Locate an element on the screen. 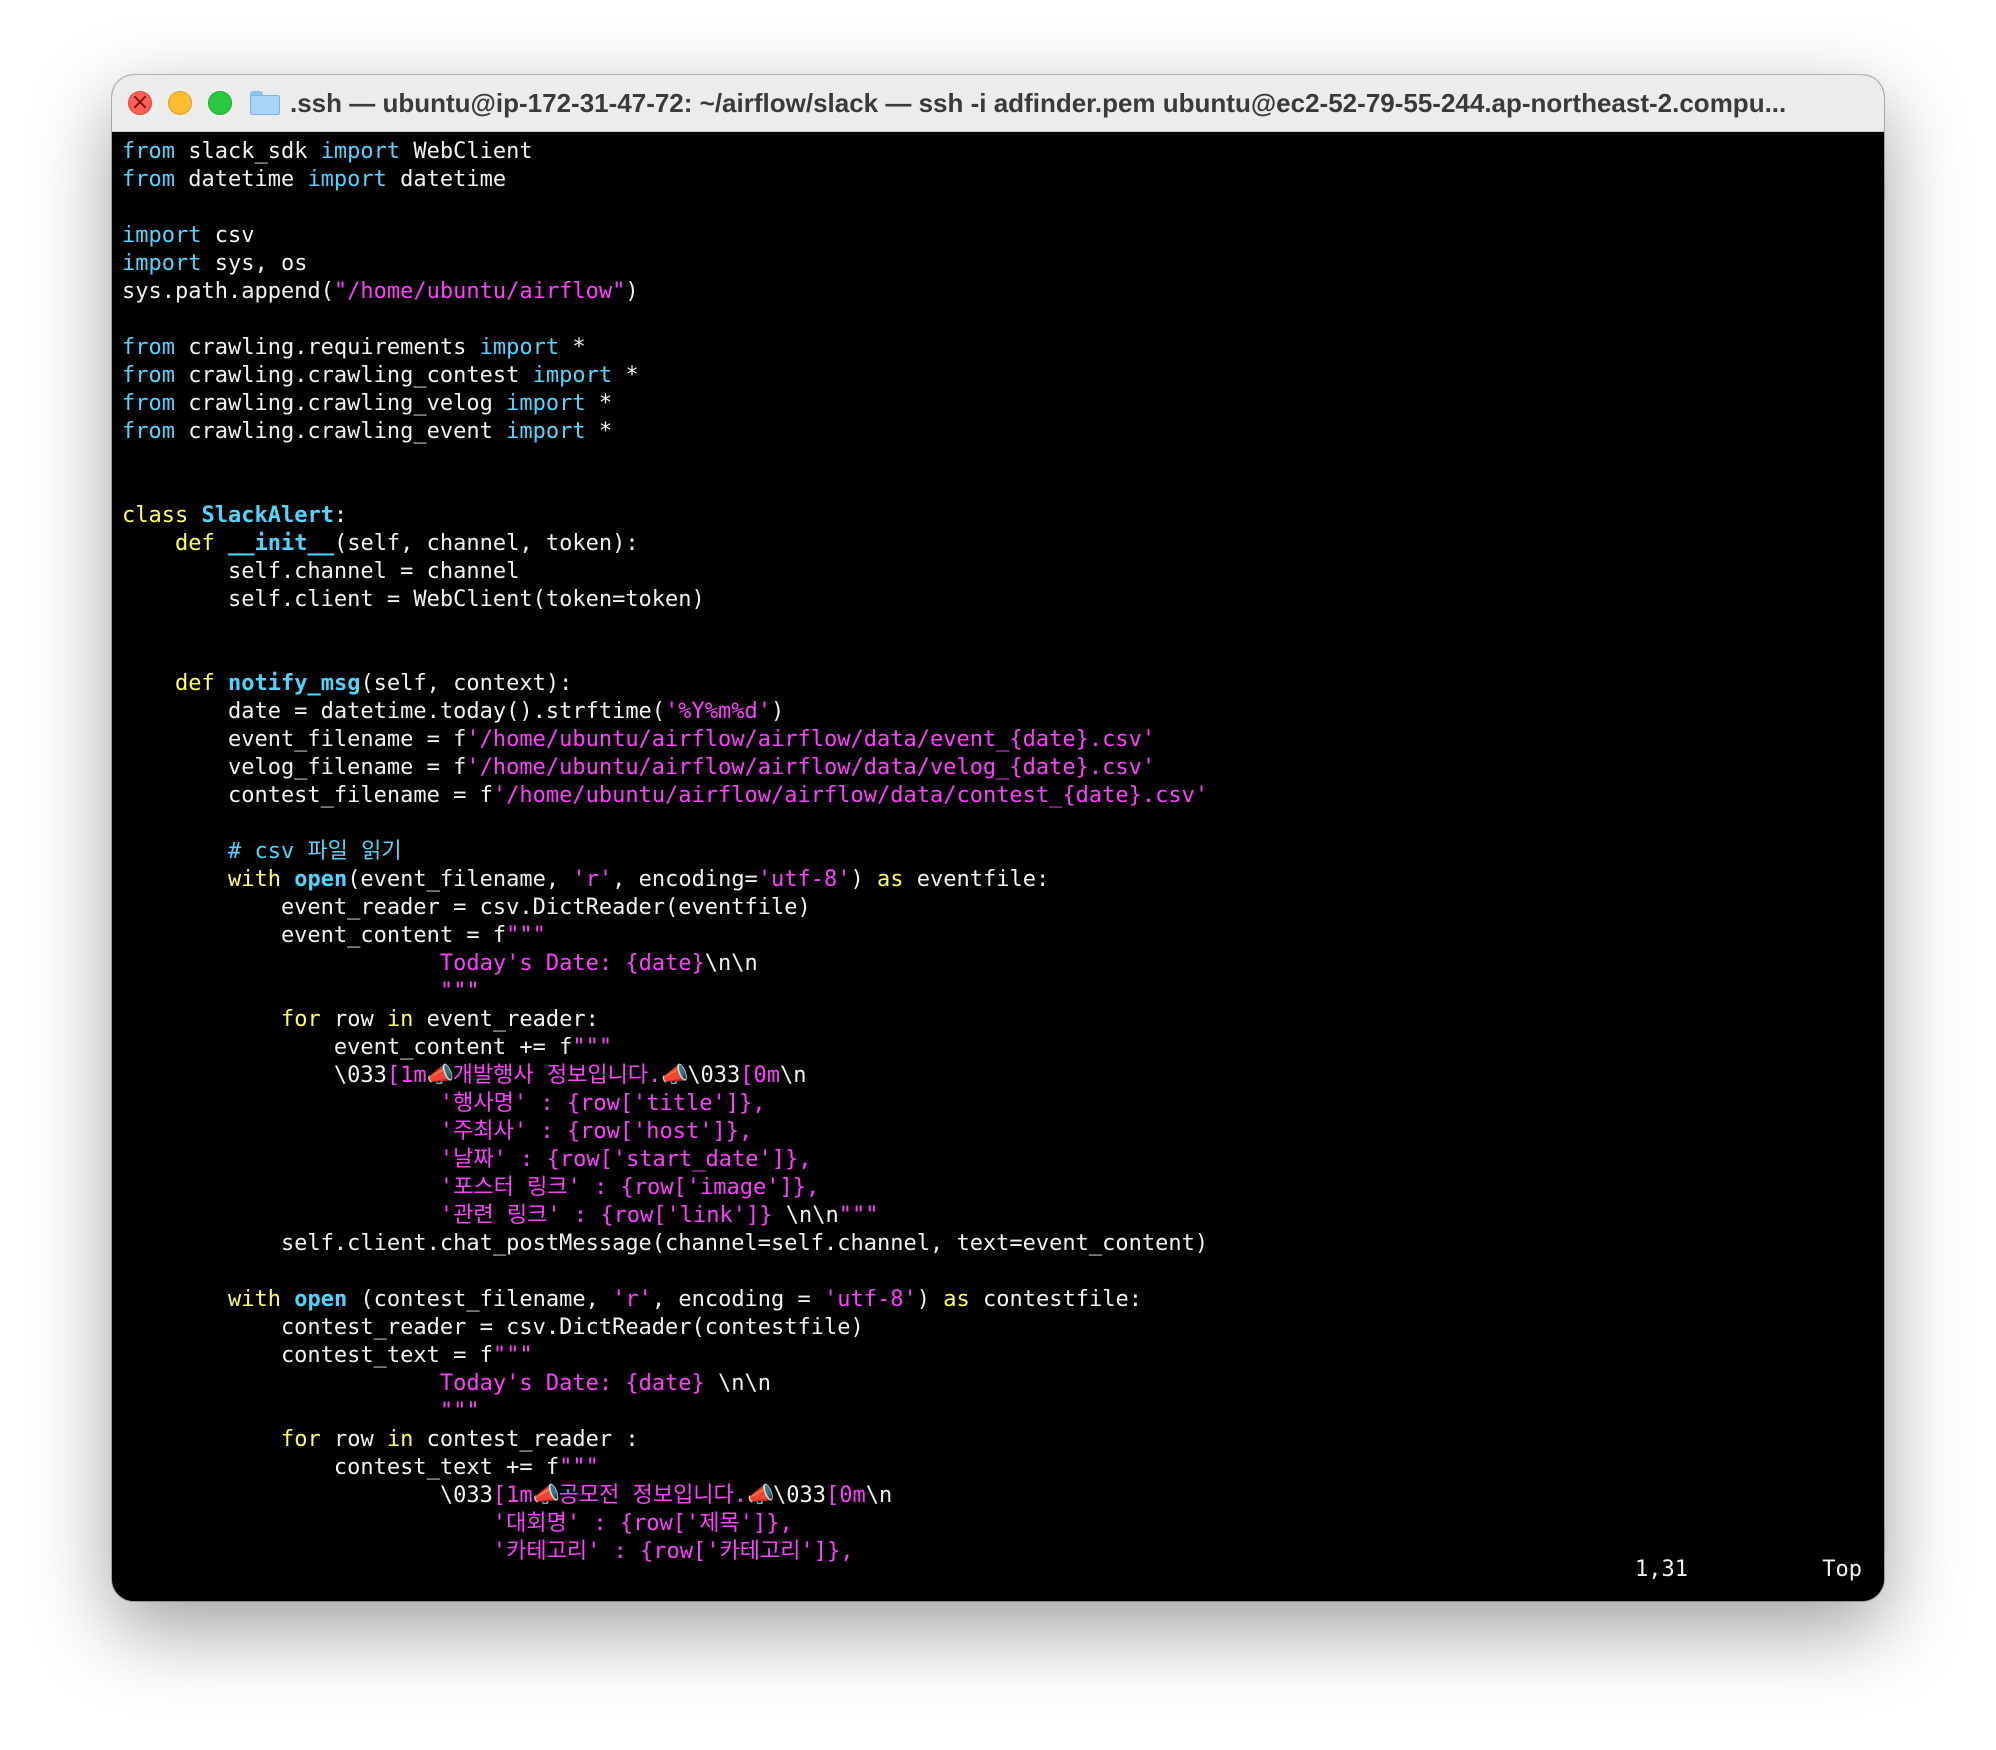 The height and width of the screenshot is (1750, 1996). code-token: contest_filename = f is located at coordinates (307, 795).